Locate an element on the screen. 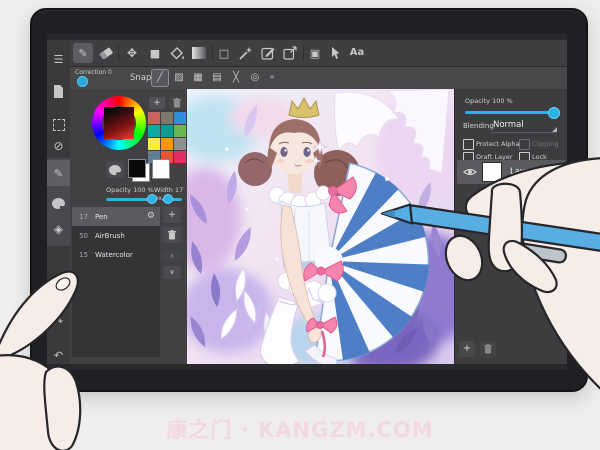  magic-wand-button is located at coordinates (246, 53).